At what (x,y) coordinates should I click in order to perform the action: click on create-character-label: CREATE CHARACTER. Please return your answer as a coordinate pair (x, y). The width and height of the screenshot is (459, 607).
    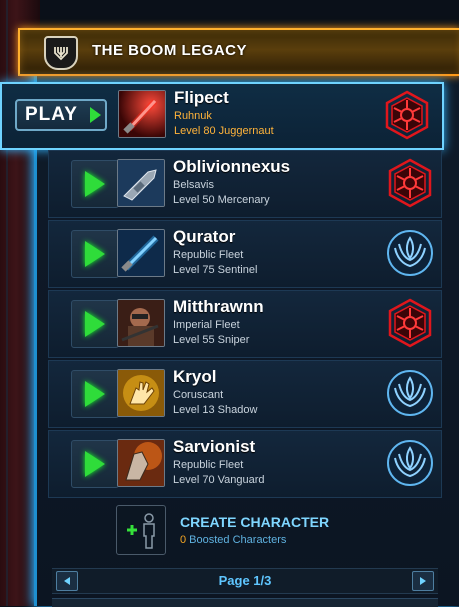
    Looking at the image, I should click on (254, 522).